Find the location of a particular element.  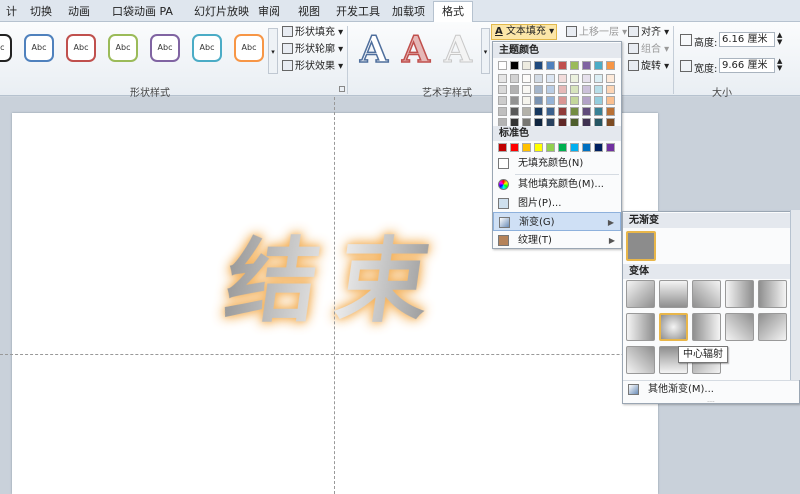

texture-item: 纹理(T) ▶ is located at coordinates (557, 240).